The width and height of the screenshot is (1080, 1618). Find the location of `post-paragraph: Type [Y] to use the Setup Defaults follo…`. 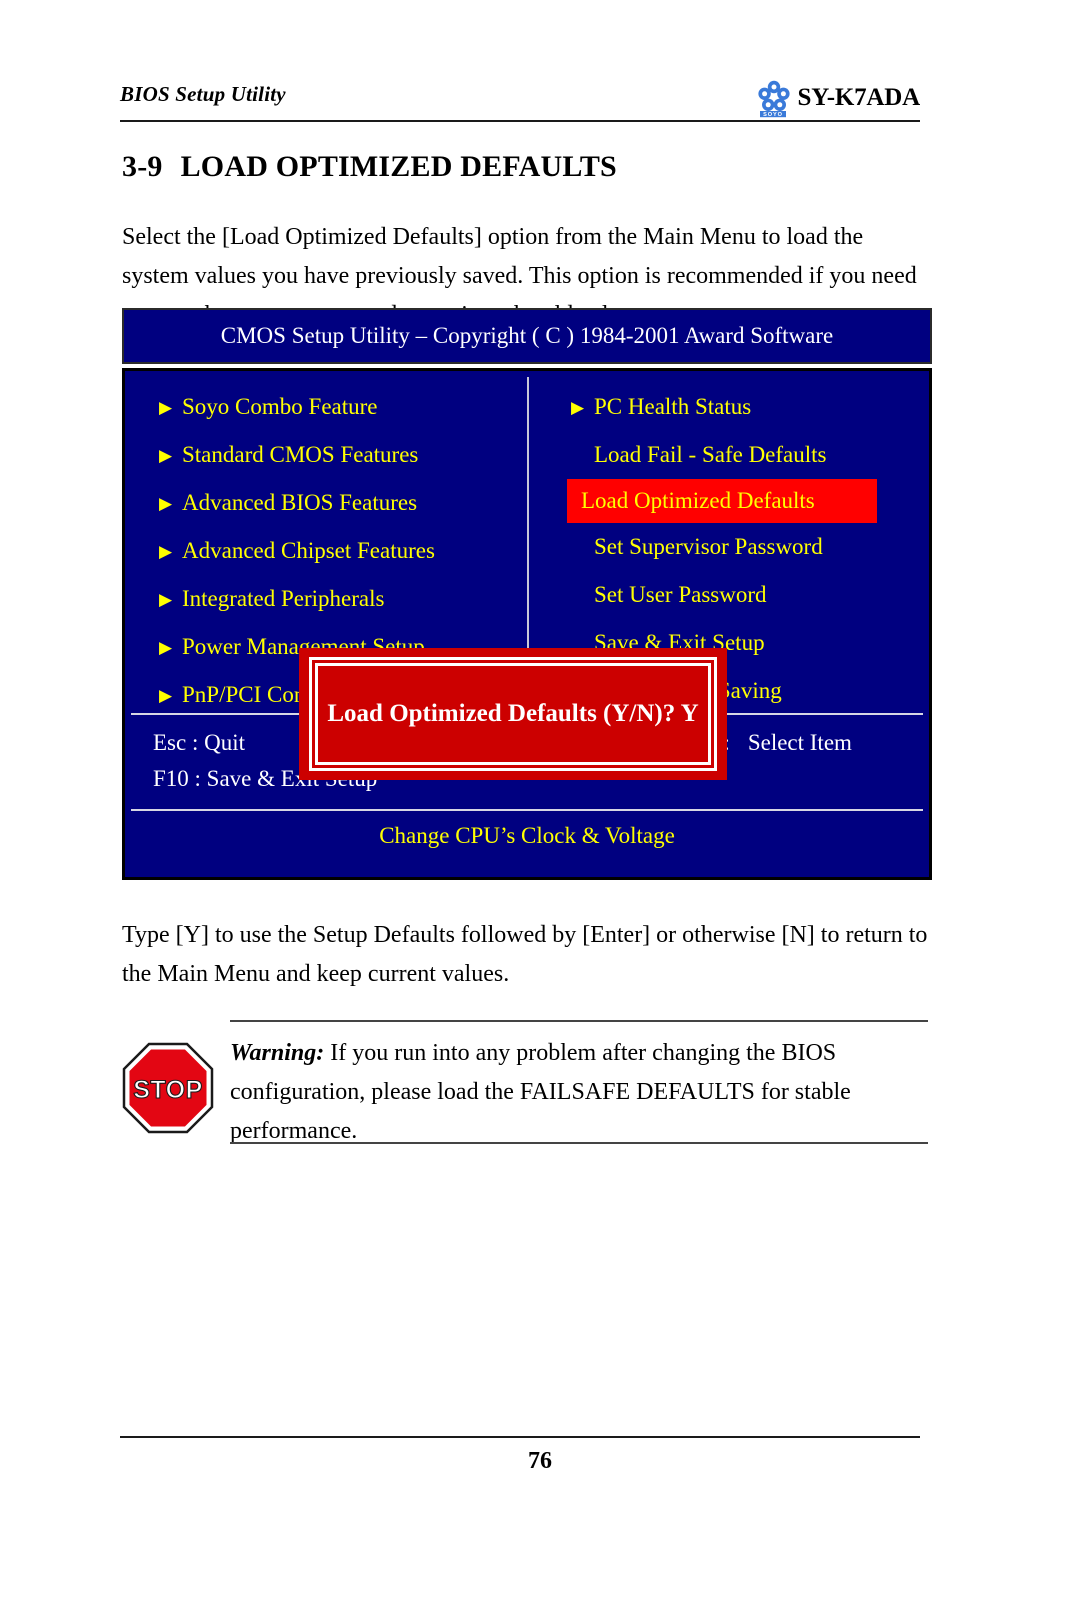

post-paragraph: Type [Y] to use the Setup Defaults follo… is located at coordinates (525, 954).